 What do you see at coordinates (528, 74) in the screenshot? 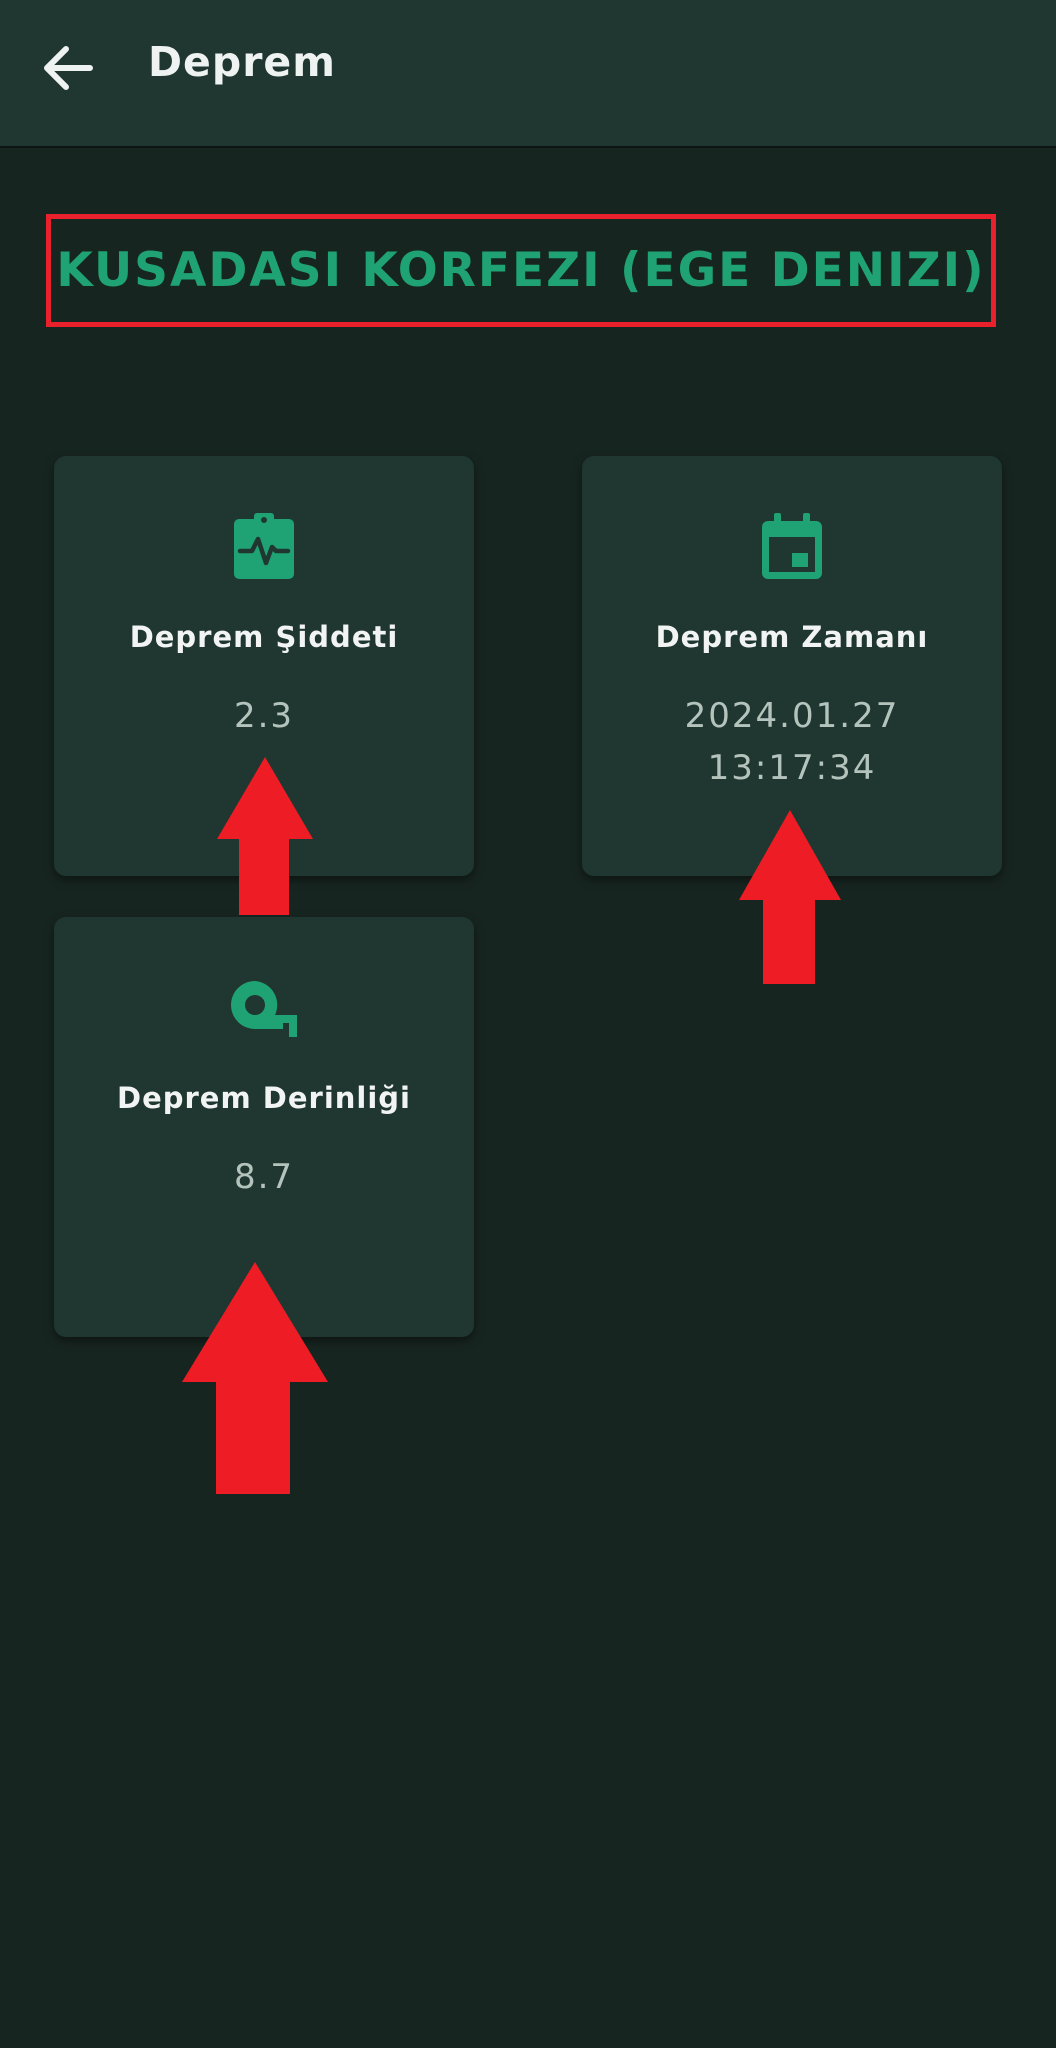
I see `app-bar: Deprem` at bounding box center [528, 74].